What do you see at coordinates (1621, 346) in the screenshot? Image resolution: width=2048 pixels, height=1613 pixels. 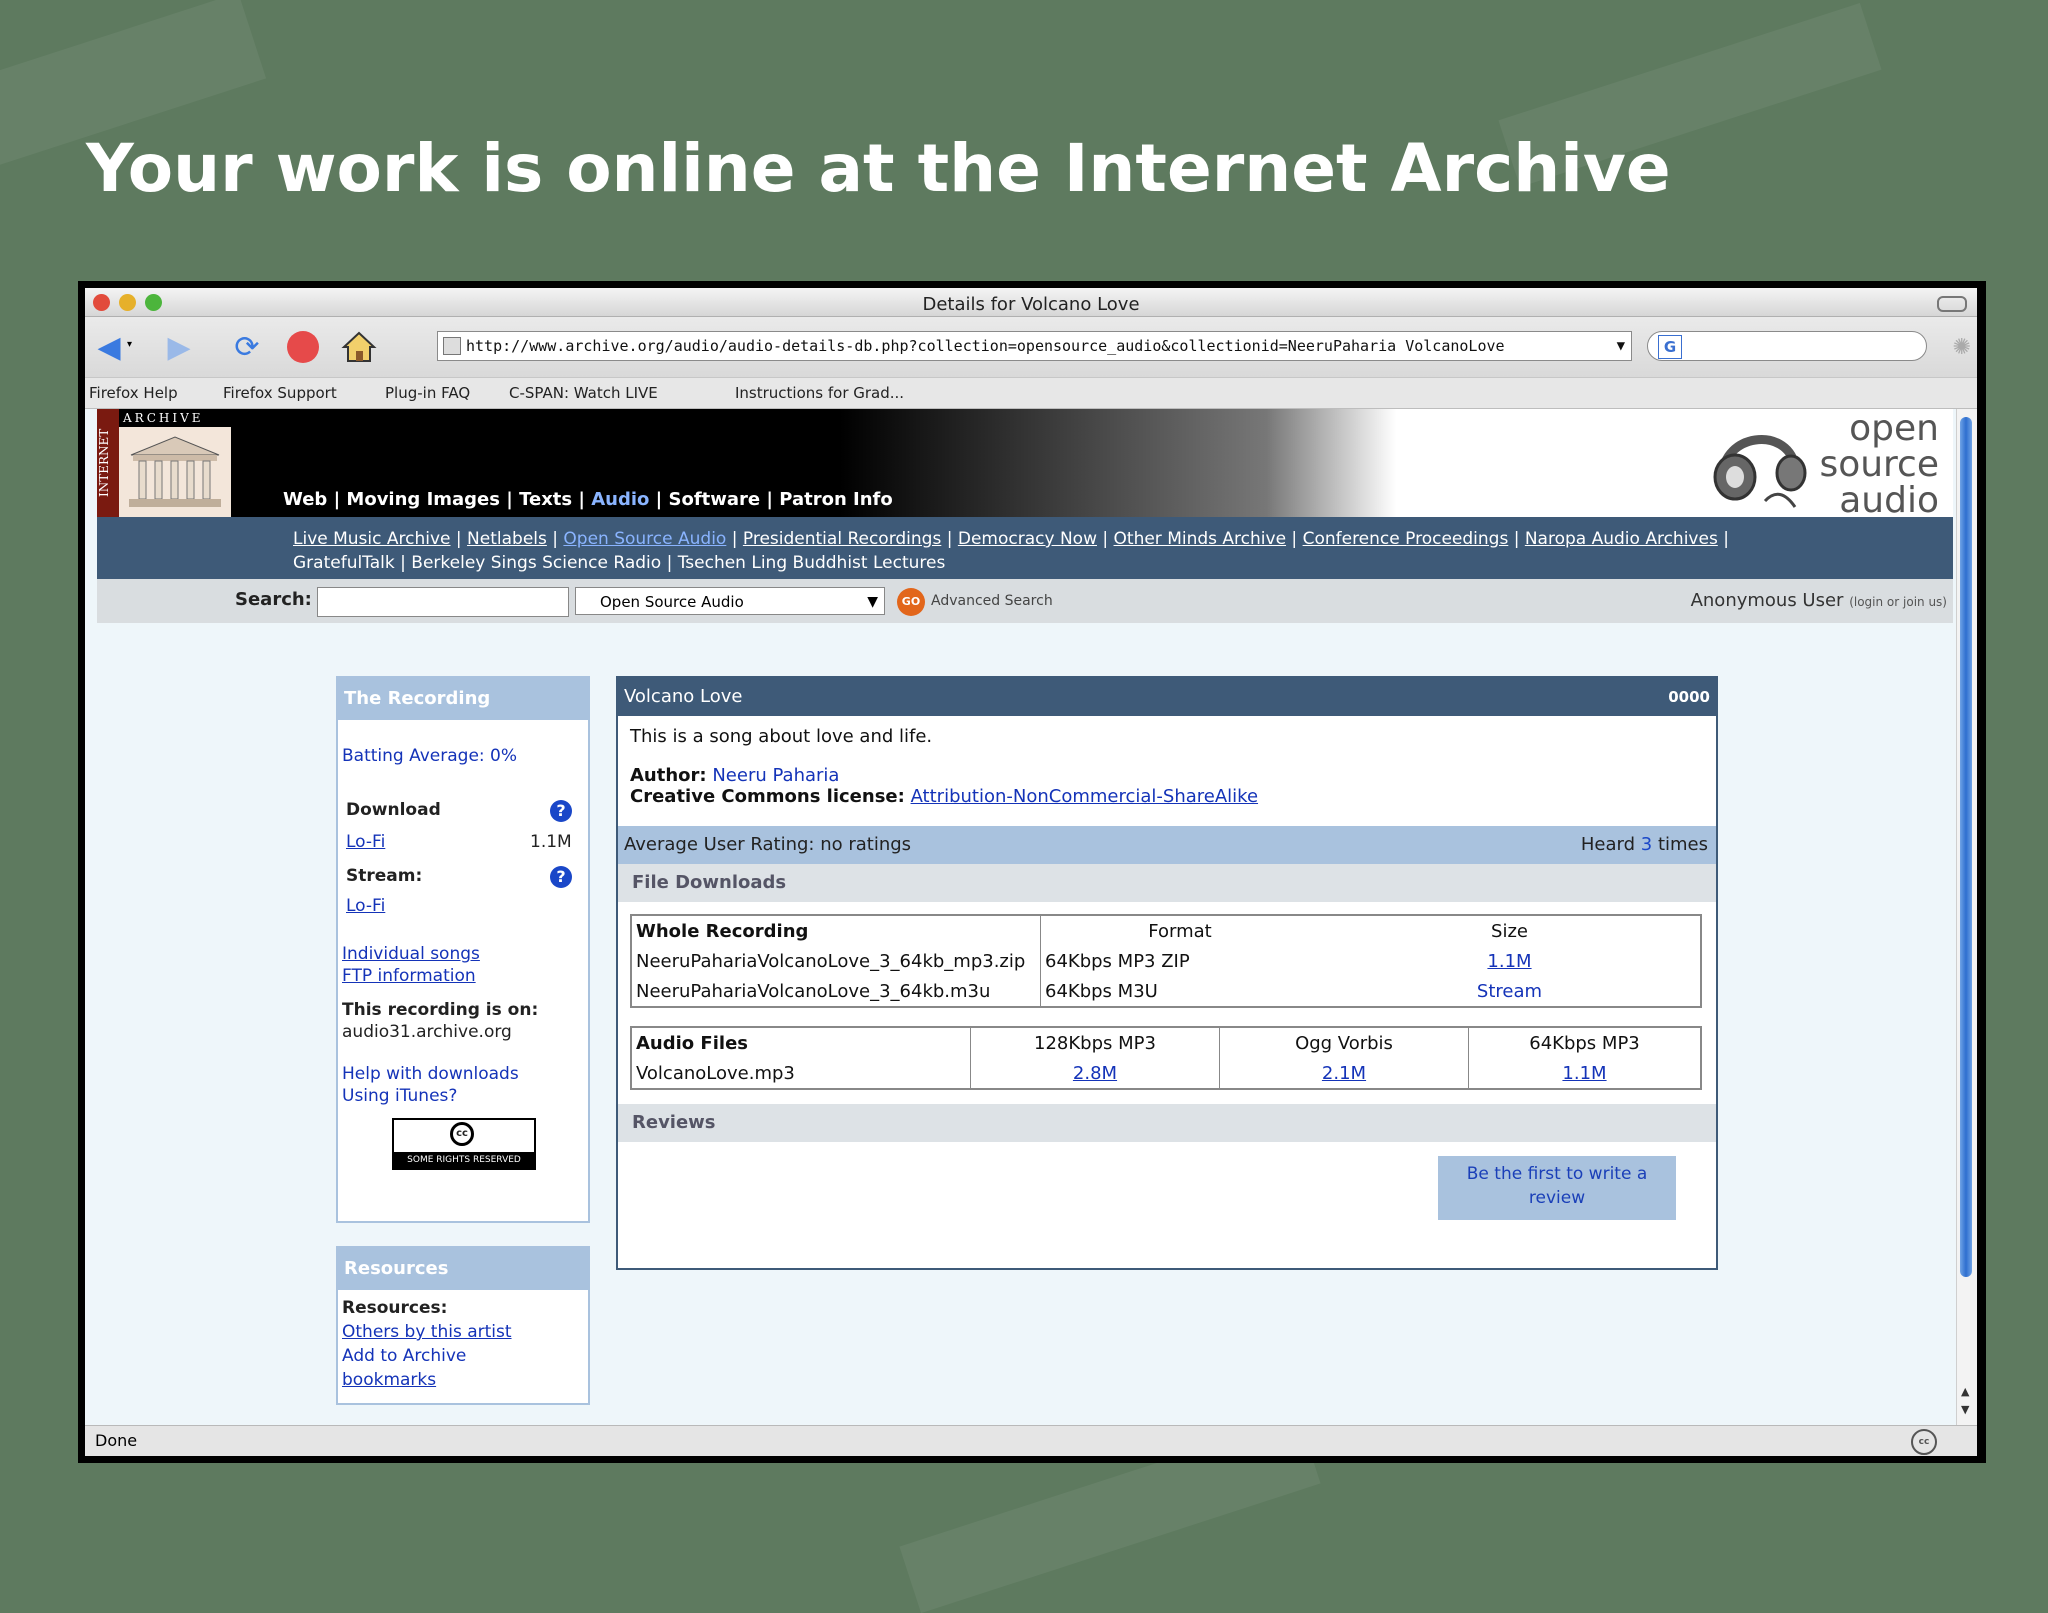 I see `address-dropdown-icon: ▼` at bounding box center [1621, 346].